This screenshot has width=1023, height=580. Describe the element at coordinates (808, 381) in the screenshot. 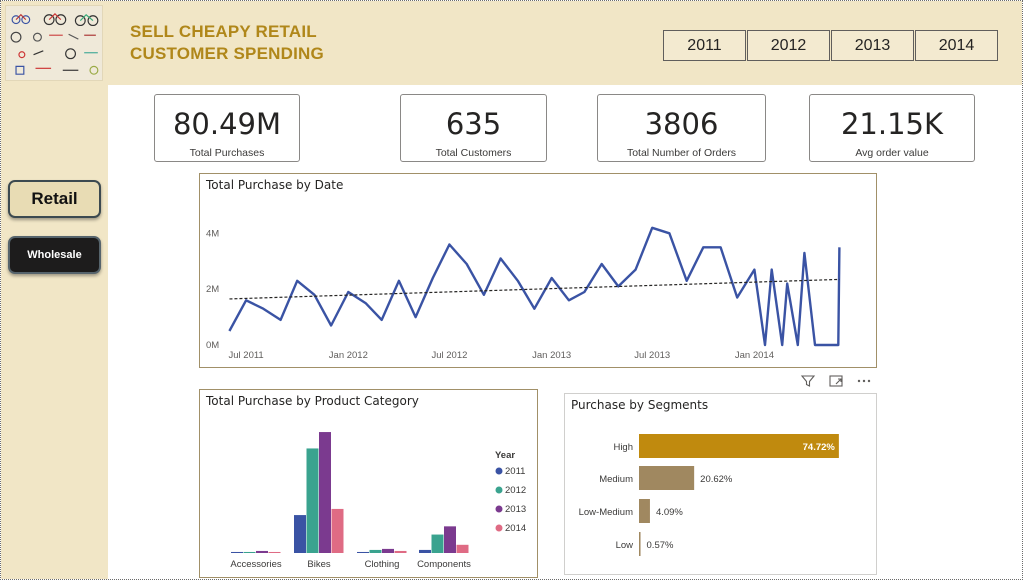

I see `filter-icon` at that location.